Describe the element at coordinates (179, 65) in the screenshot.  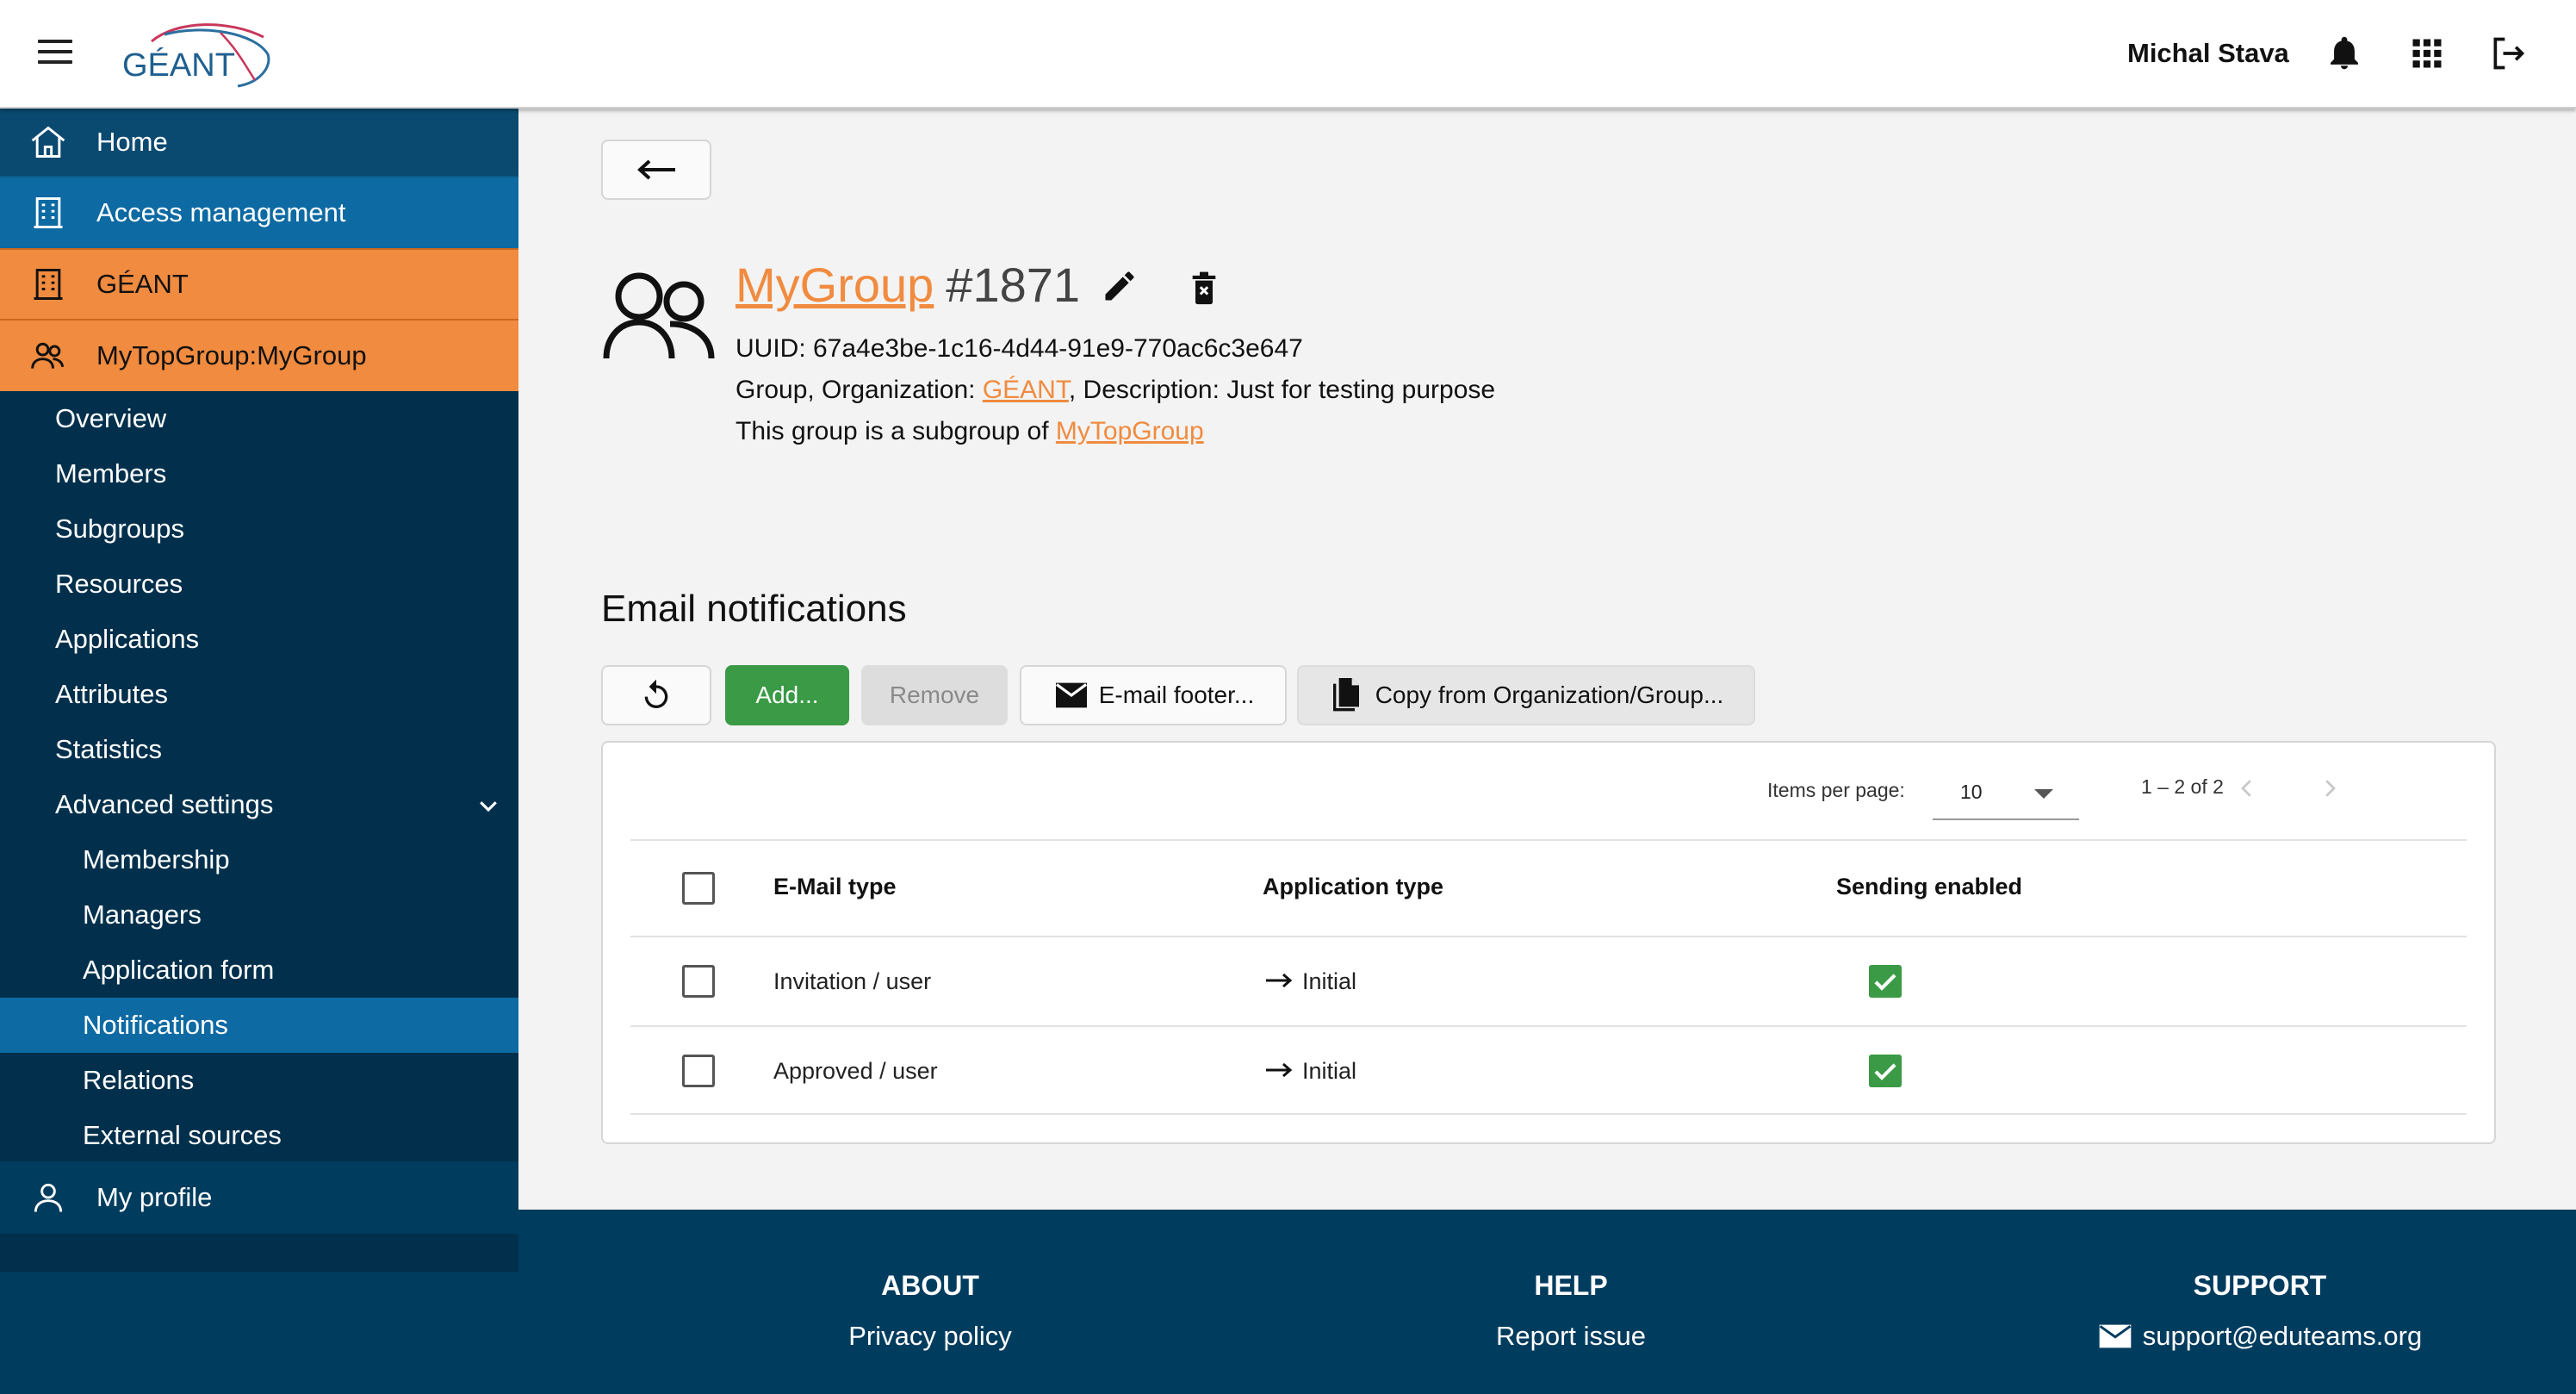
I see `svg-text: GÉANT` at that location.